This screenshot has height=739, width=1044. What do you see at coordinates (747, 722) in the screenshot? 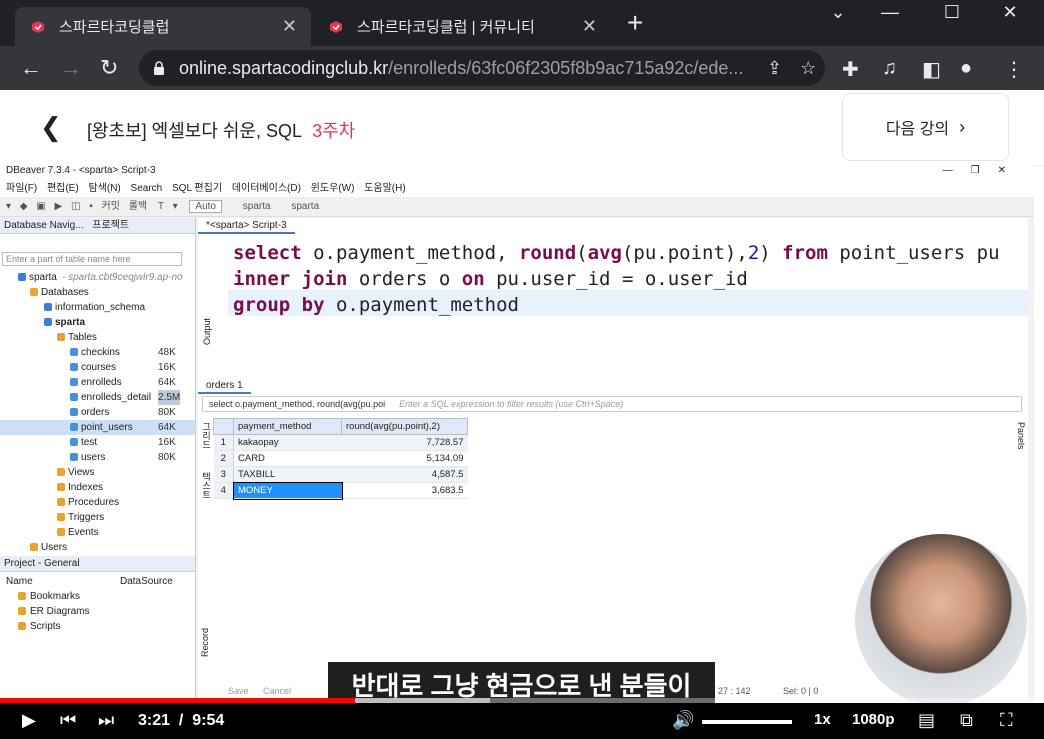
I see `volume-slider` at bounding box center [747, 722].